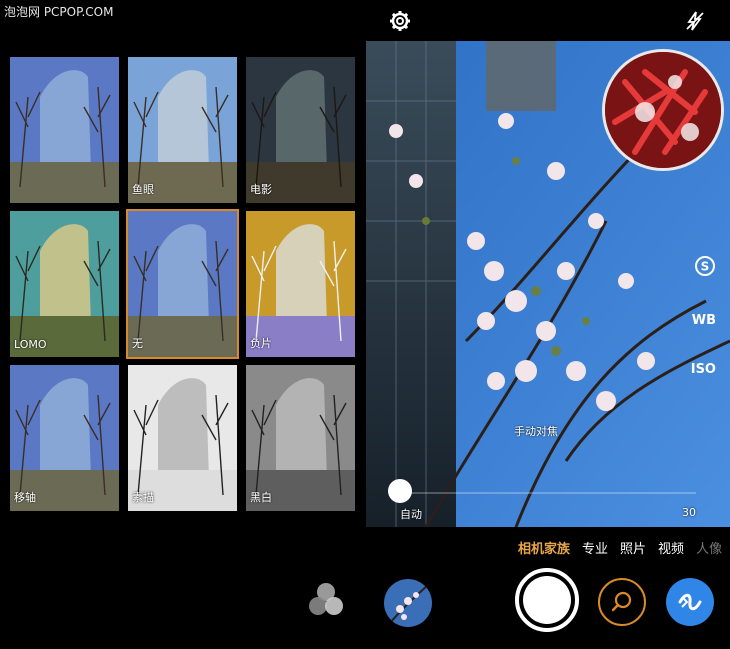 The height and width of the screenshot is (649, 730). Describe the element at coordinates (400, 491) in the screenshot. I see `focus-slider-knob` at that location.